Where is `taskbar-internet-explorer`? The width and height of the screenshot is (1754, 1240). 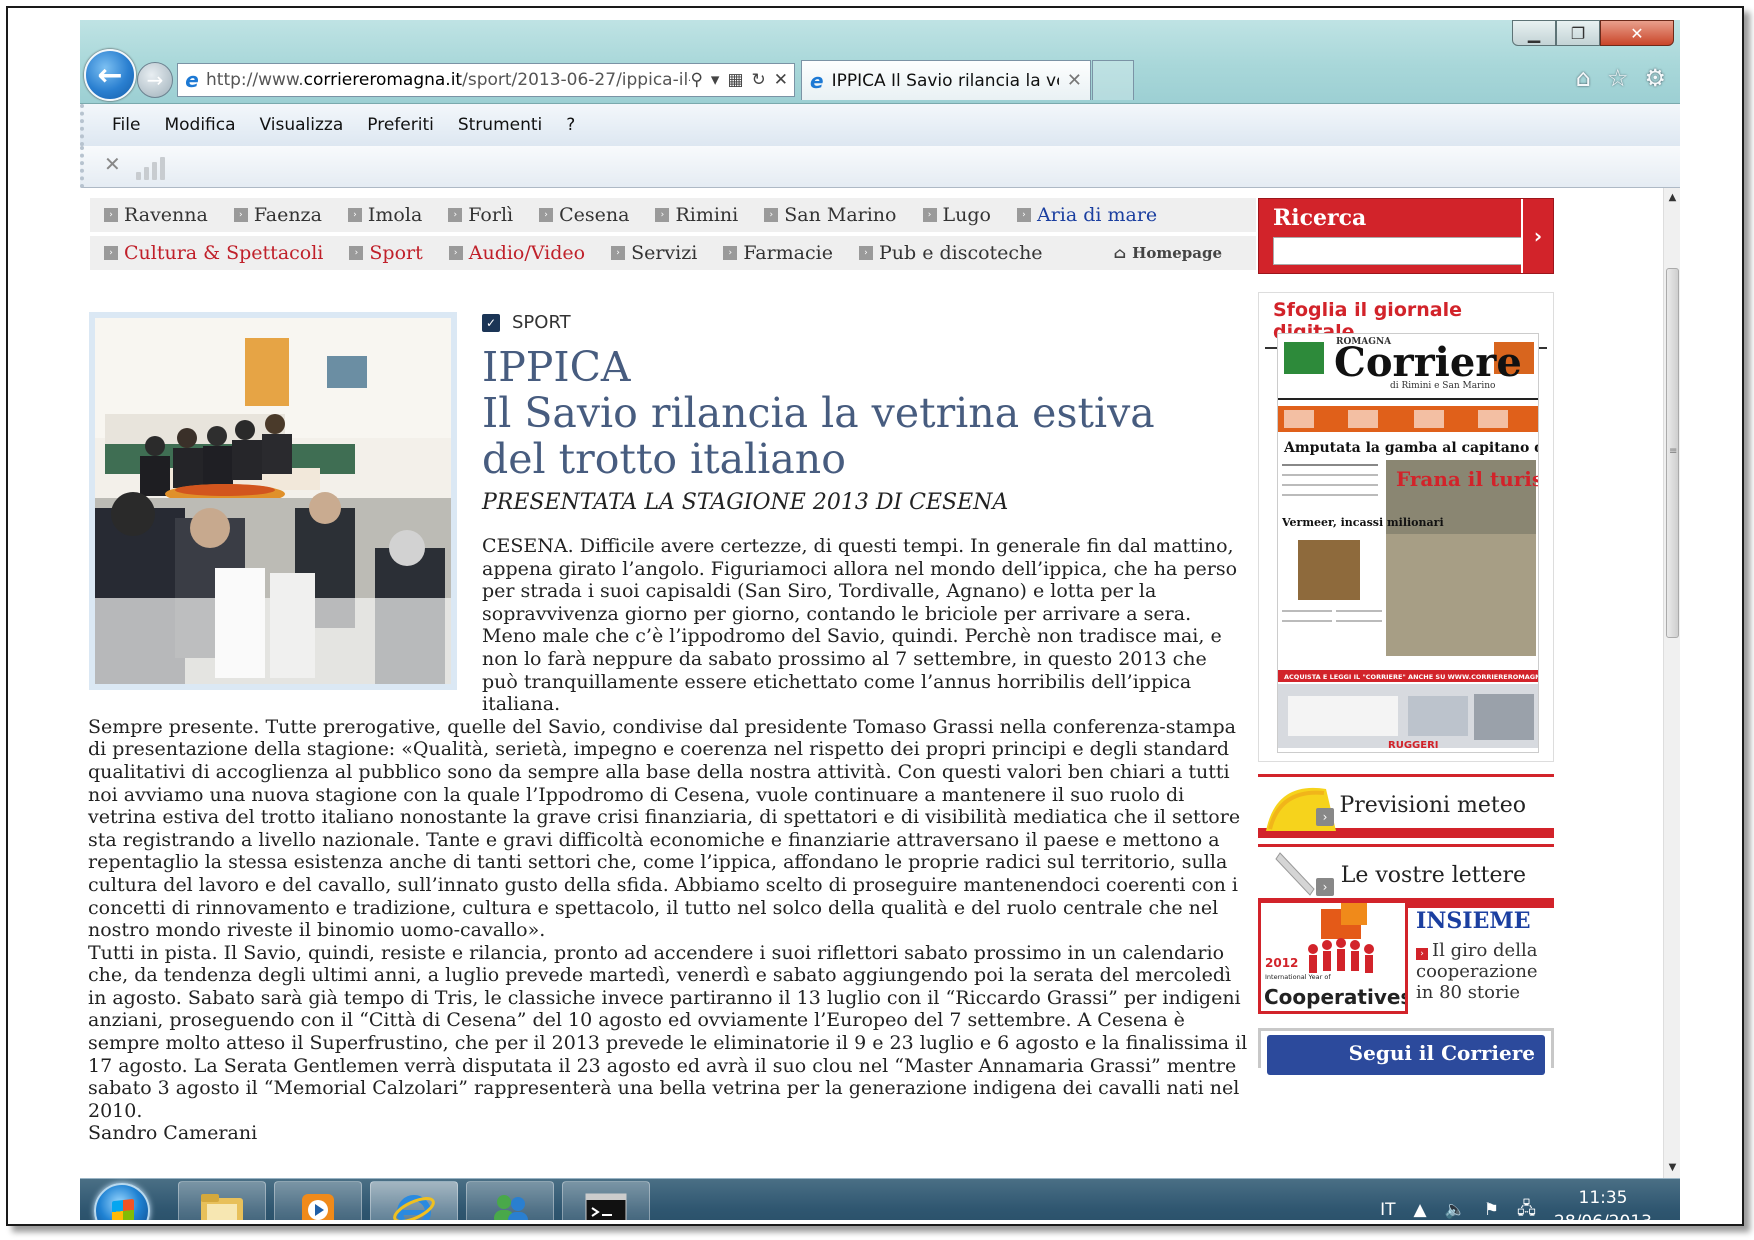 taskbar-internet-explorer is located at coordinates (414, 1200).